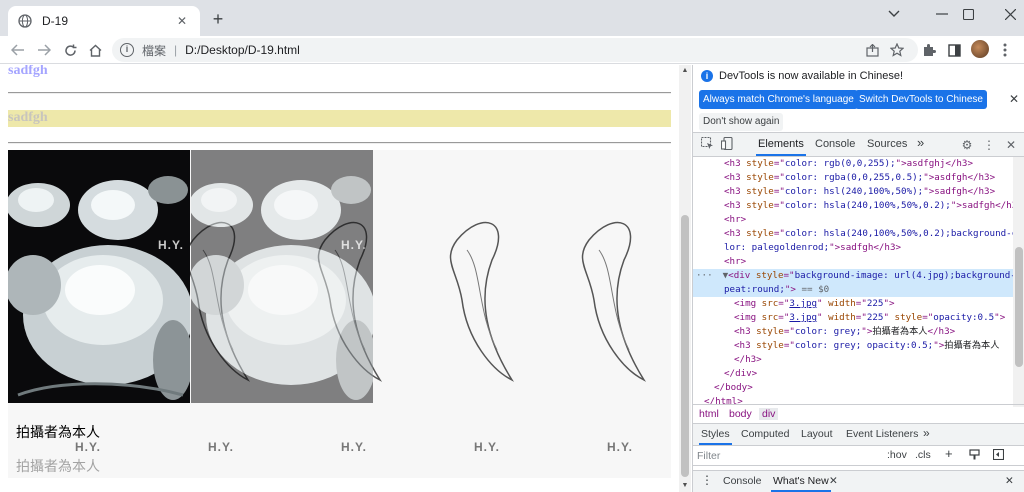 This screenshot has width=1024, height=492. Describe the element at coordinates (967, 145) in the screenshot. I see `settings-gear-icon: ⚙` at that location.